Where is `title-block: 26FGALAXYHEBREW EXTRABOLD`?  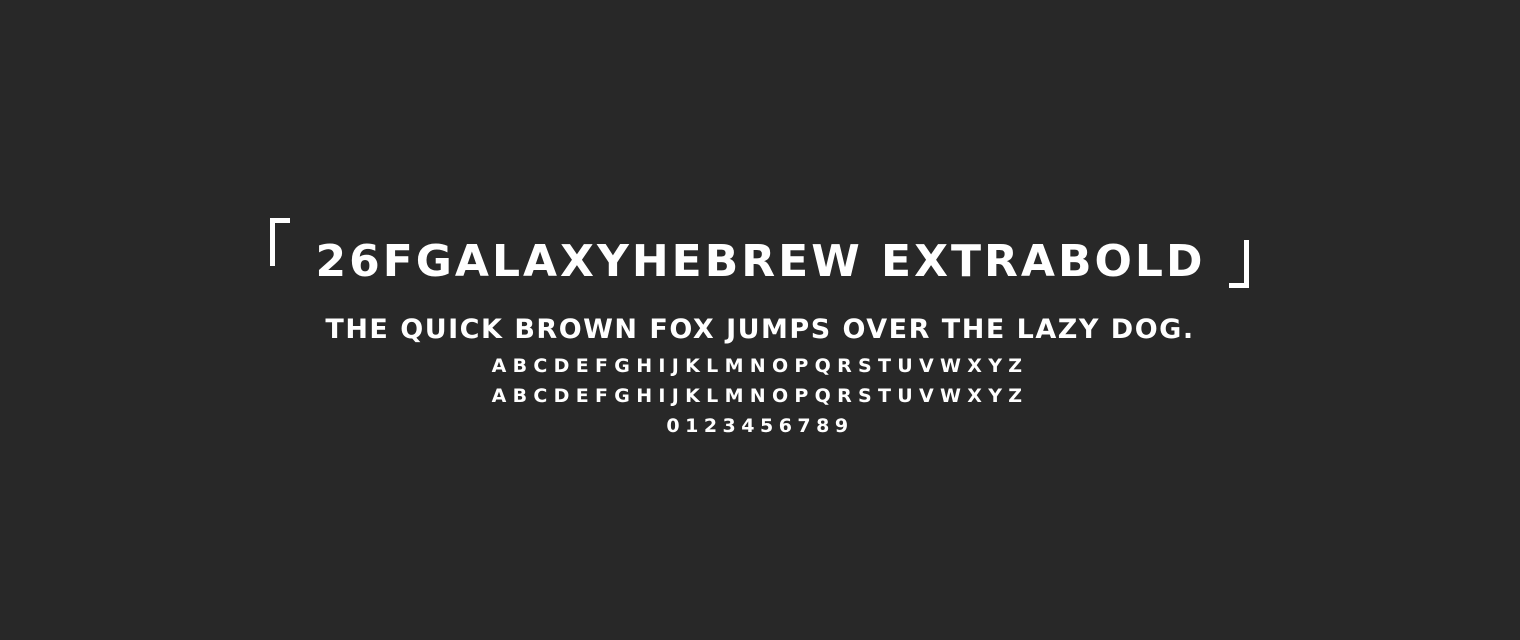
title-block: 26FGALAXYHEBREW EXTRABOLD is located at coordinates (760, 250).